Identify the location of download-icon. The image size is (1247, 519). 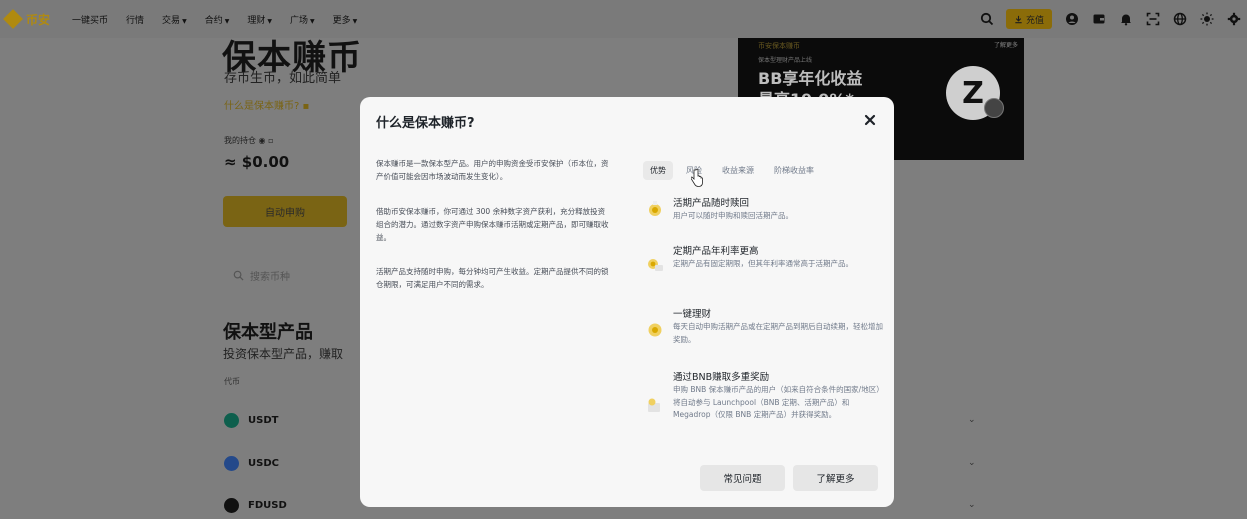
(1018, 19).